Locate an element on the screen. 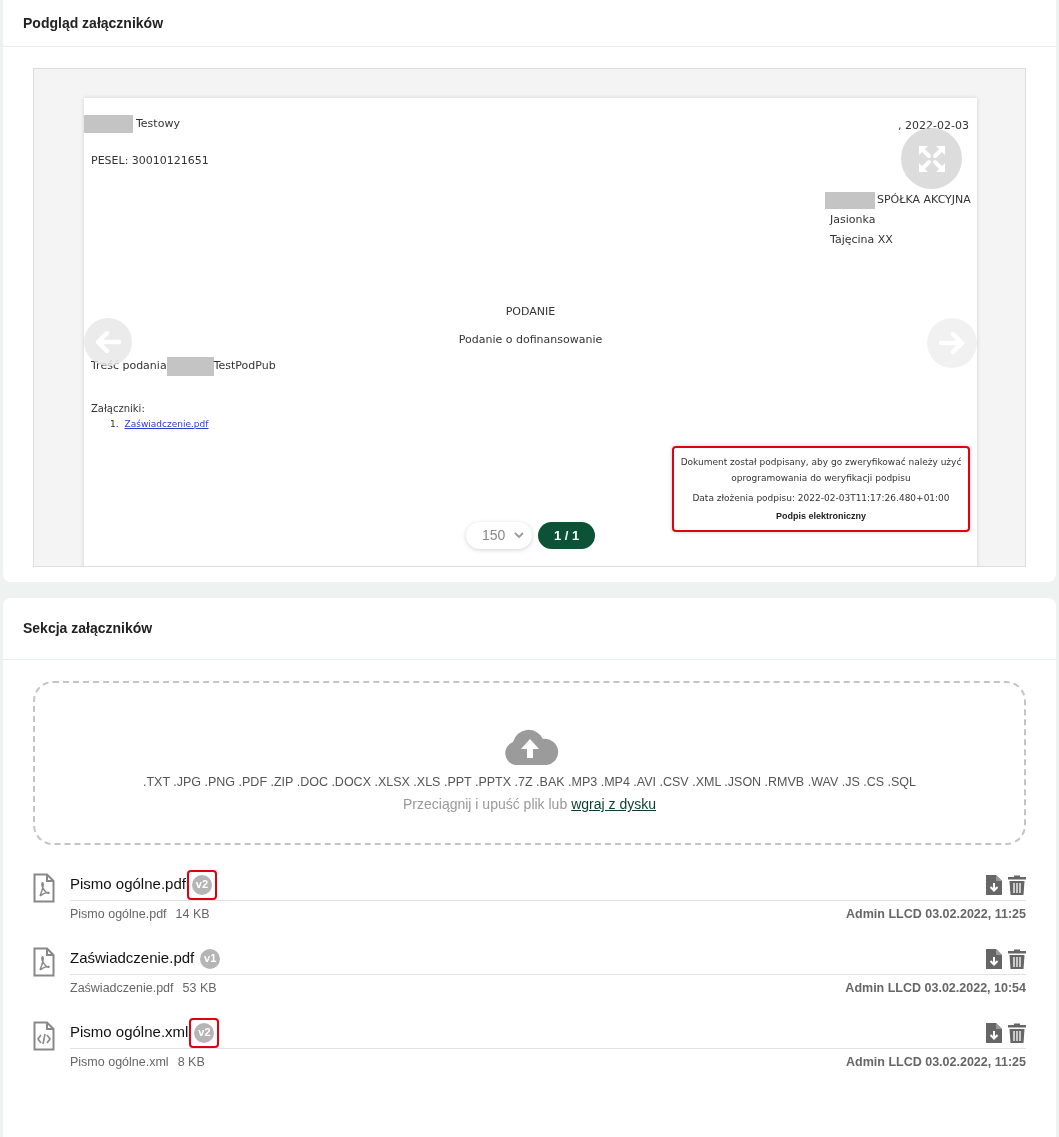 The width and height of the screenshot is (1059, 1137). zoom-select: 150 is located at coordinates (499, 535).